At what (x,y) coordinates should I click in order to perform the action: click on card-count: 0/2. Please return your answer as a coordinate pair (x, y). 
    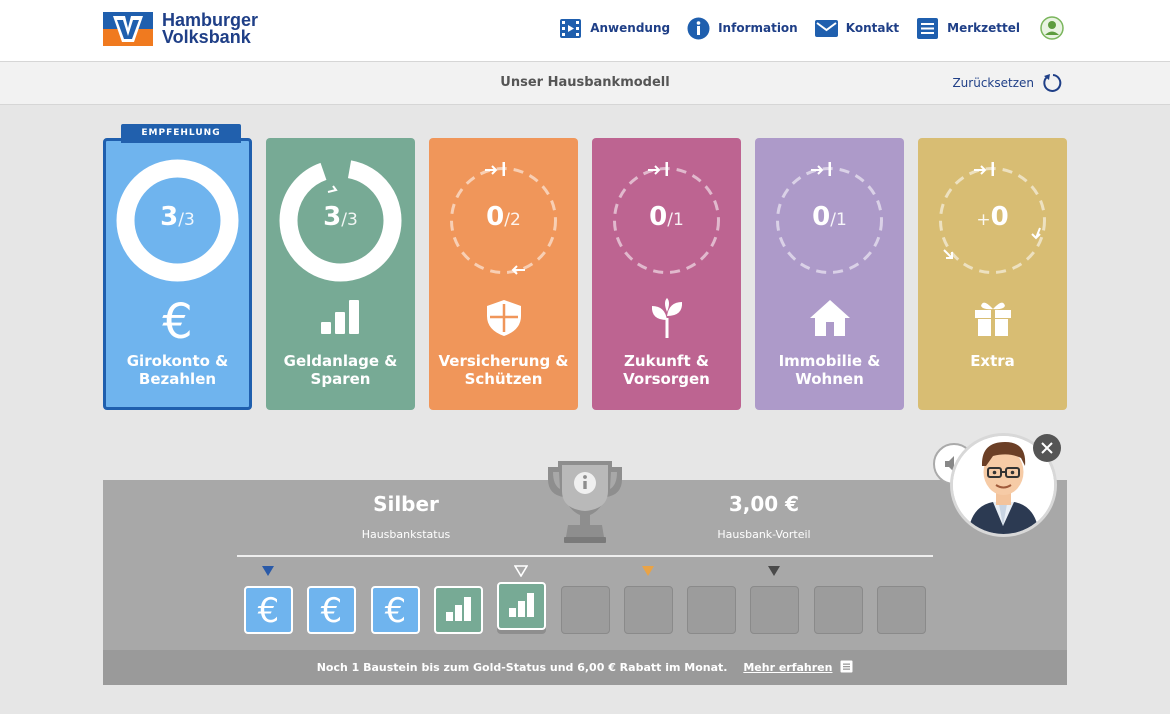
    Looking at the image, I should click on (503, 217).